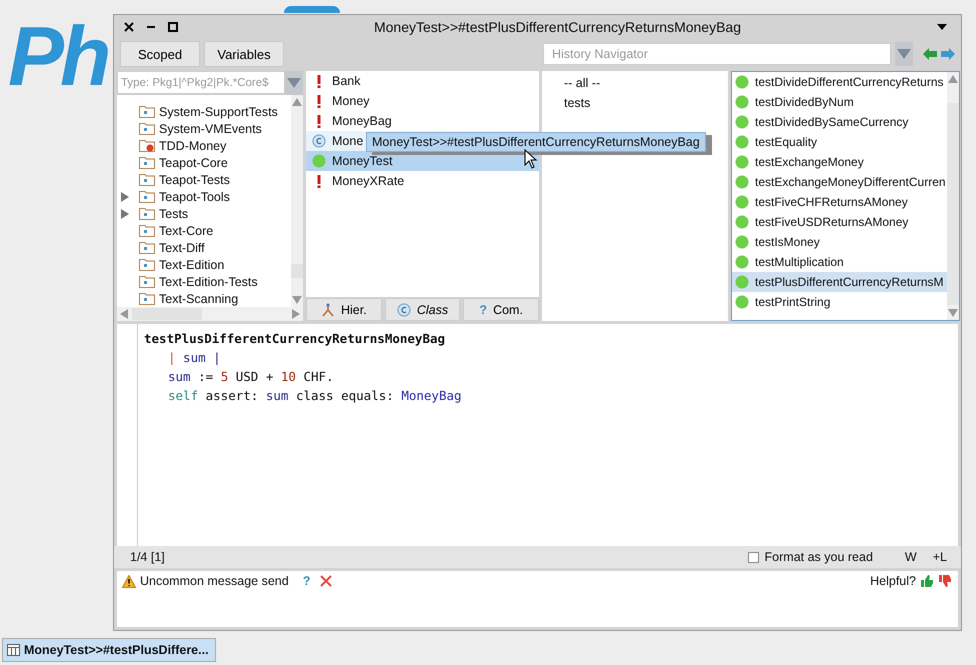 Image resolution: width=976 pixels, height=665 pixels. What do you see at coordinates (204, 162) in the screenshot?
I see `package-item: Teapot-Core` at bounding box center [204, 162].